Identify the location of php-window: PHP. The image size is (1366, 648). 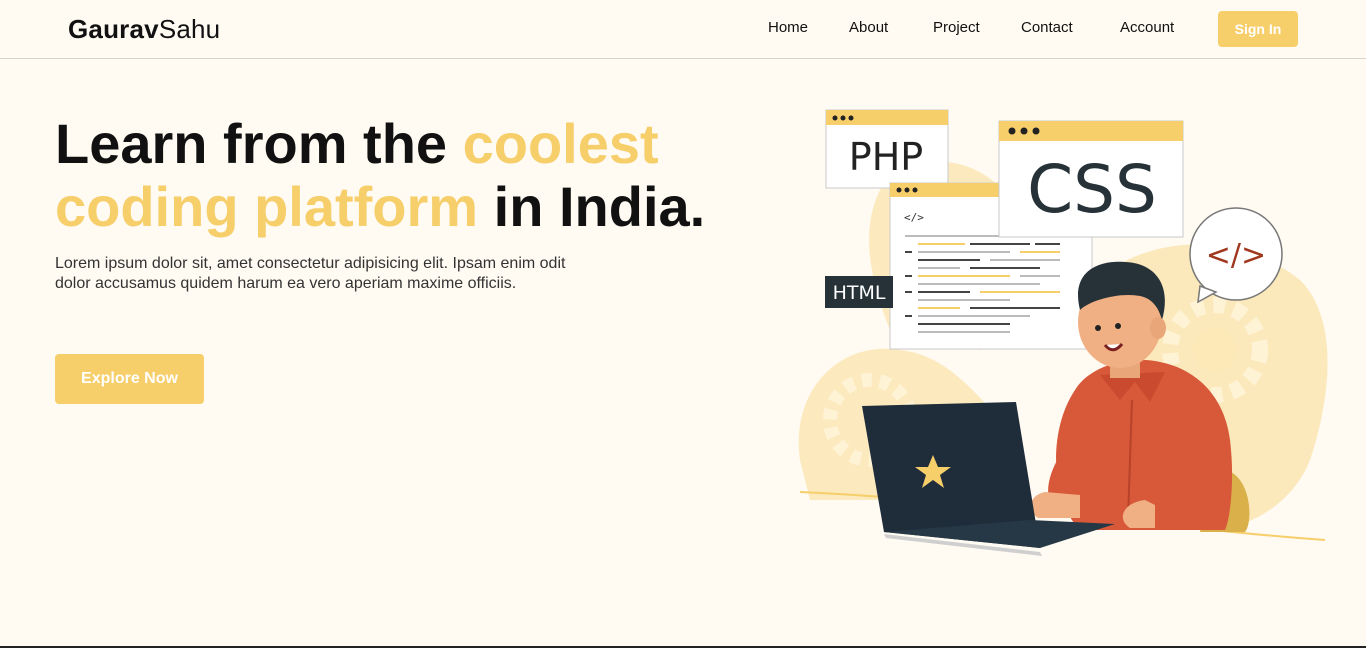
(887, 149).